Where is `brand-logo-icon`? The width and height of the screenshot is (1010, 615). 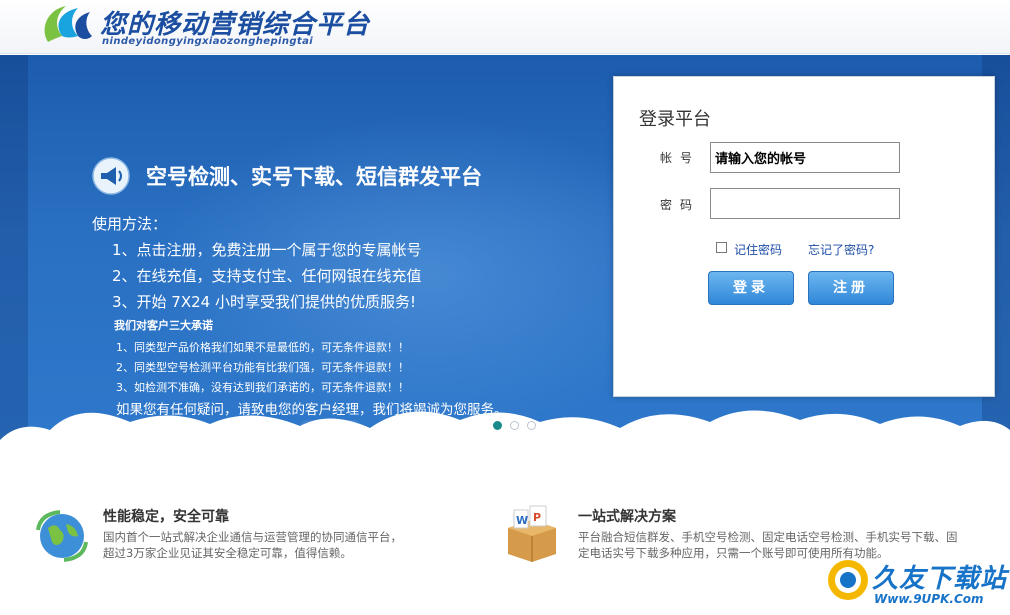
brand-logo-icon is located at coordinates (68, 24).